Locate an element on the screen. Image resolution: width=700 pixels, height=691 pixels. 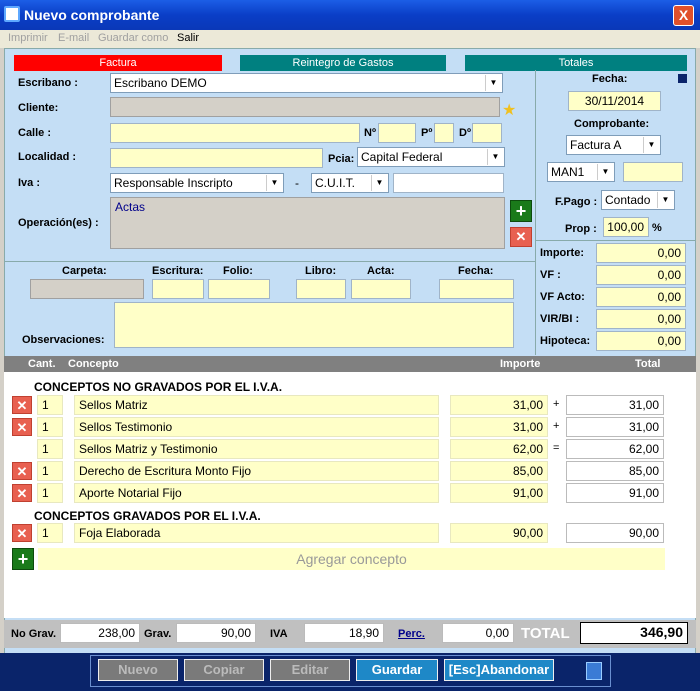
libro-input is located at coordinates (321, 289).